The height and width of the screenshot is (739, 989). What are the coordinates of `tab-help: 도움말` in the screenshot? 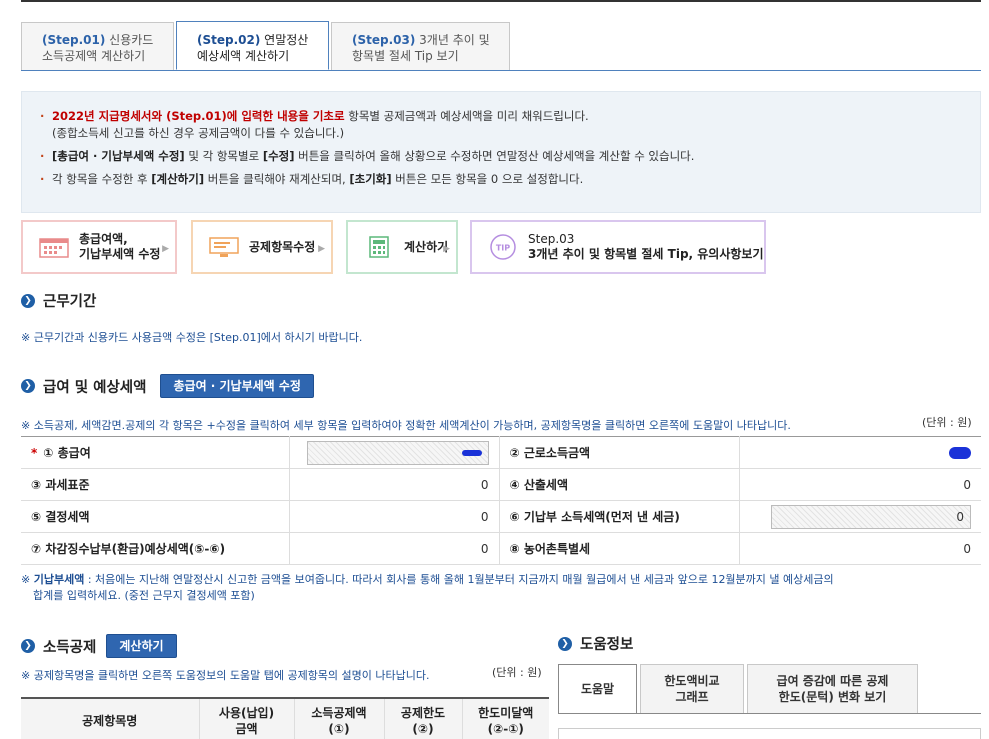 It's located at (597, 689).